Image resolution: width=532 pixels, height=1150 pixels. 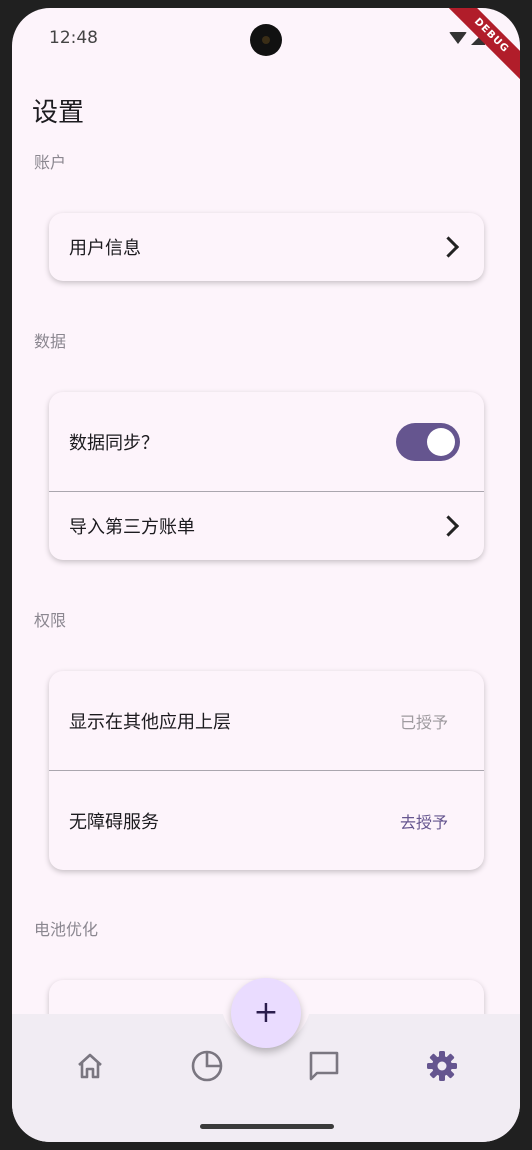 What do you see at coordinates (478, 49) in the screenshot?
I see `debug-banner: DEBUG` at bounding box center [478, 49].